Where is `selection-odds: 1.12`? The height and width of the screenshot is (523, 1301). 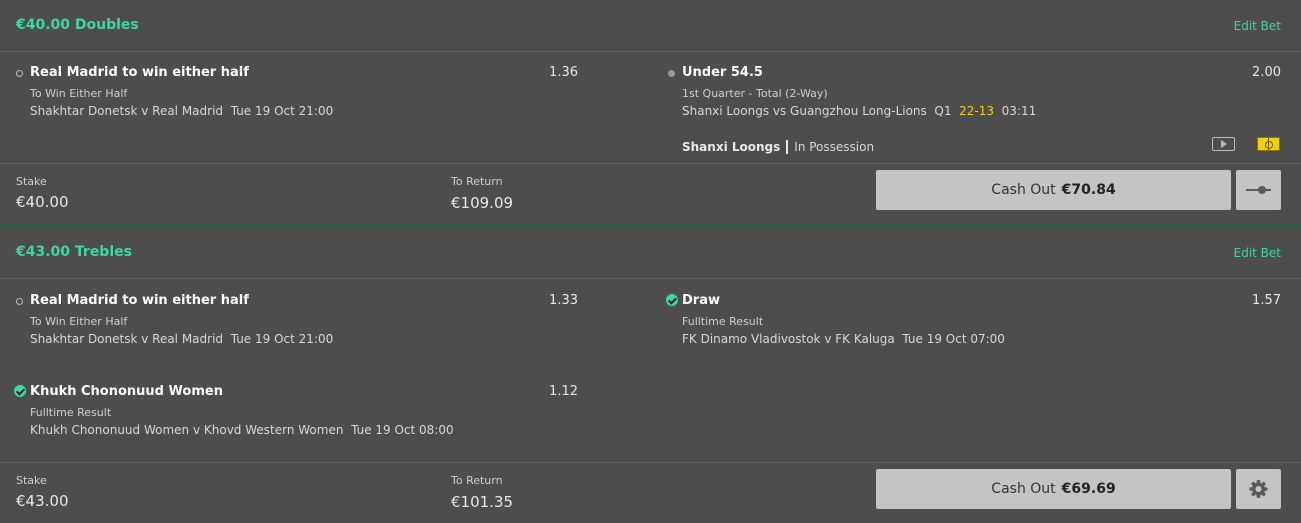
selection-odds: 1.12 is located at coordinates (563, 391).